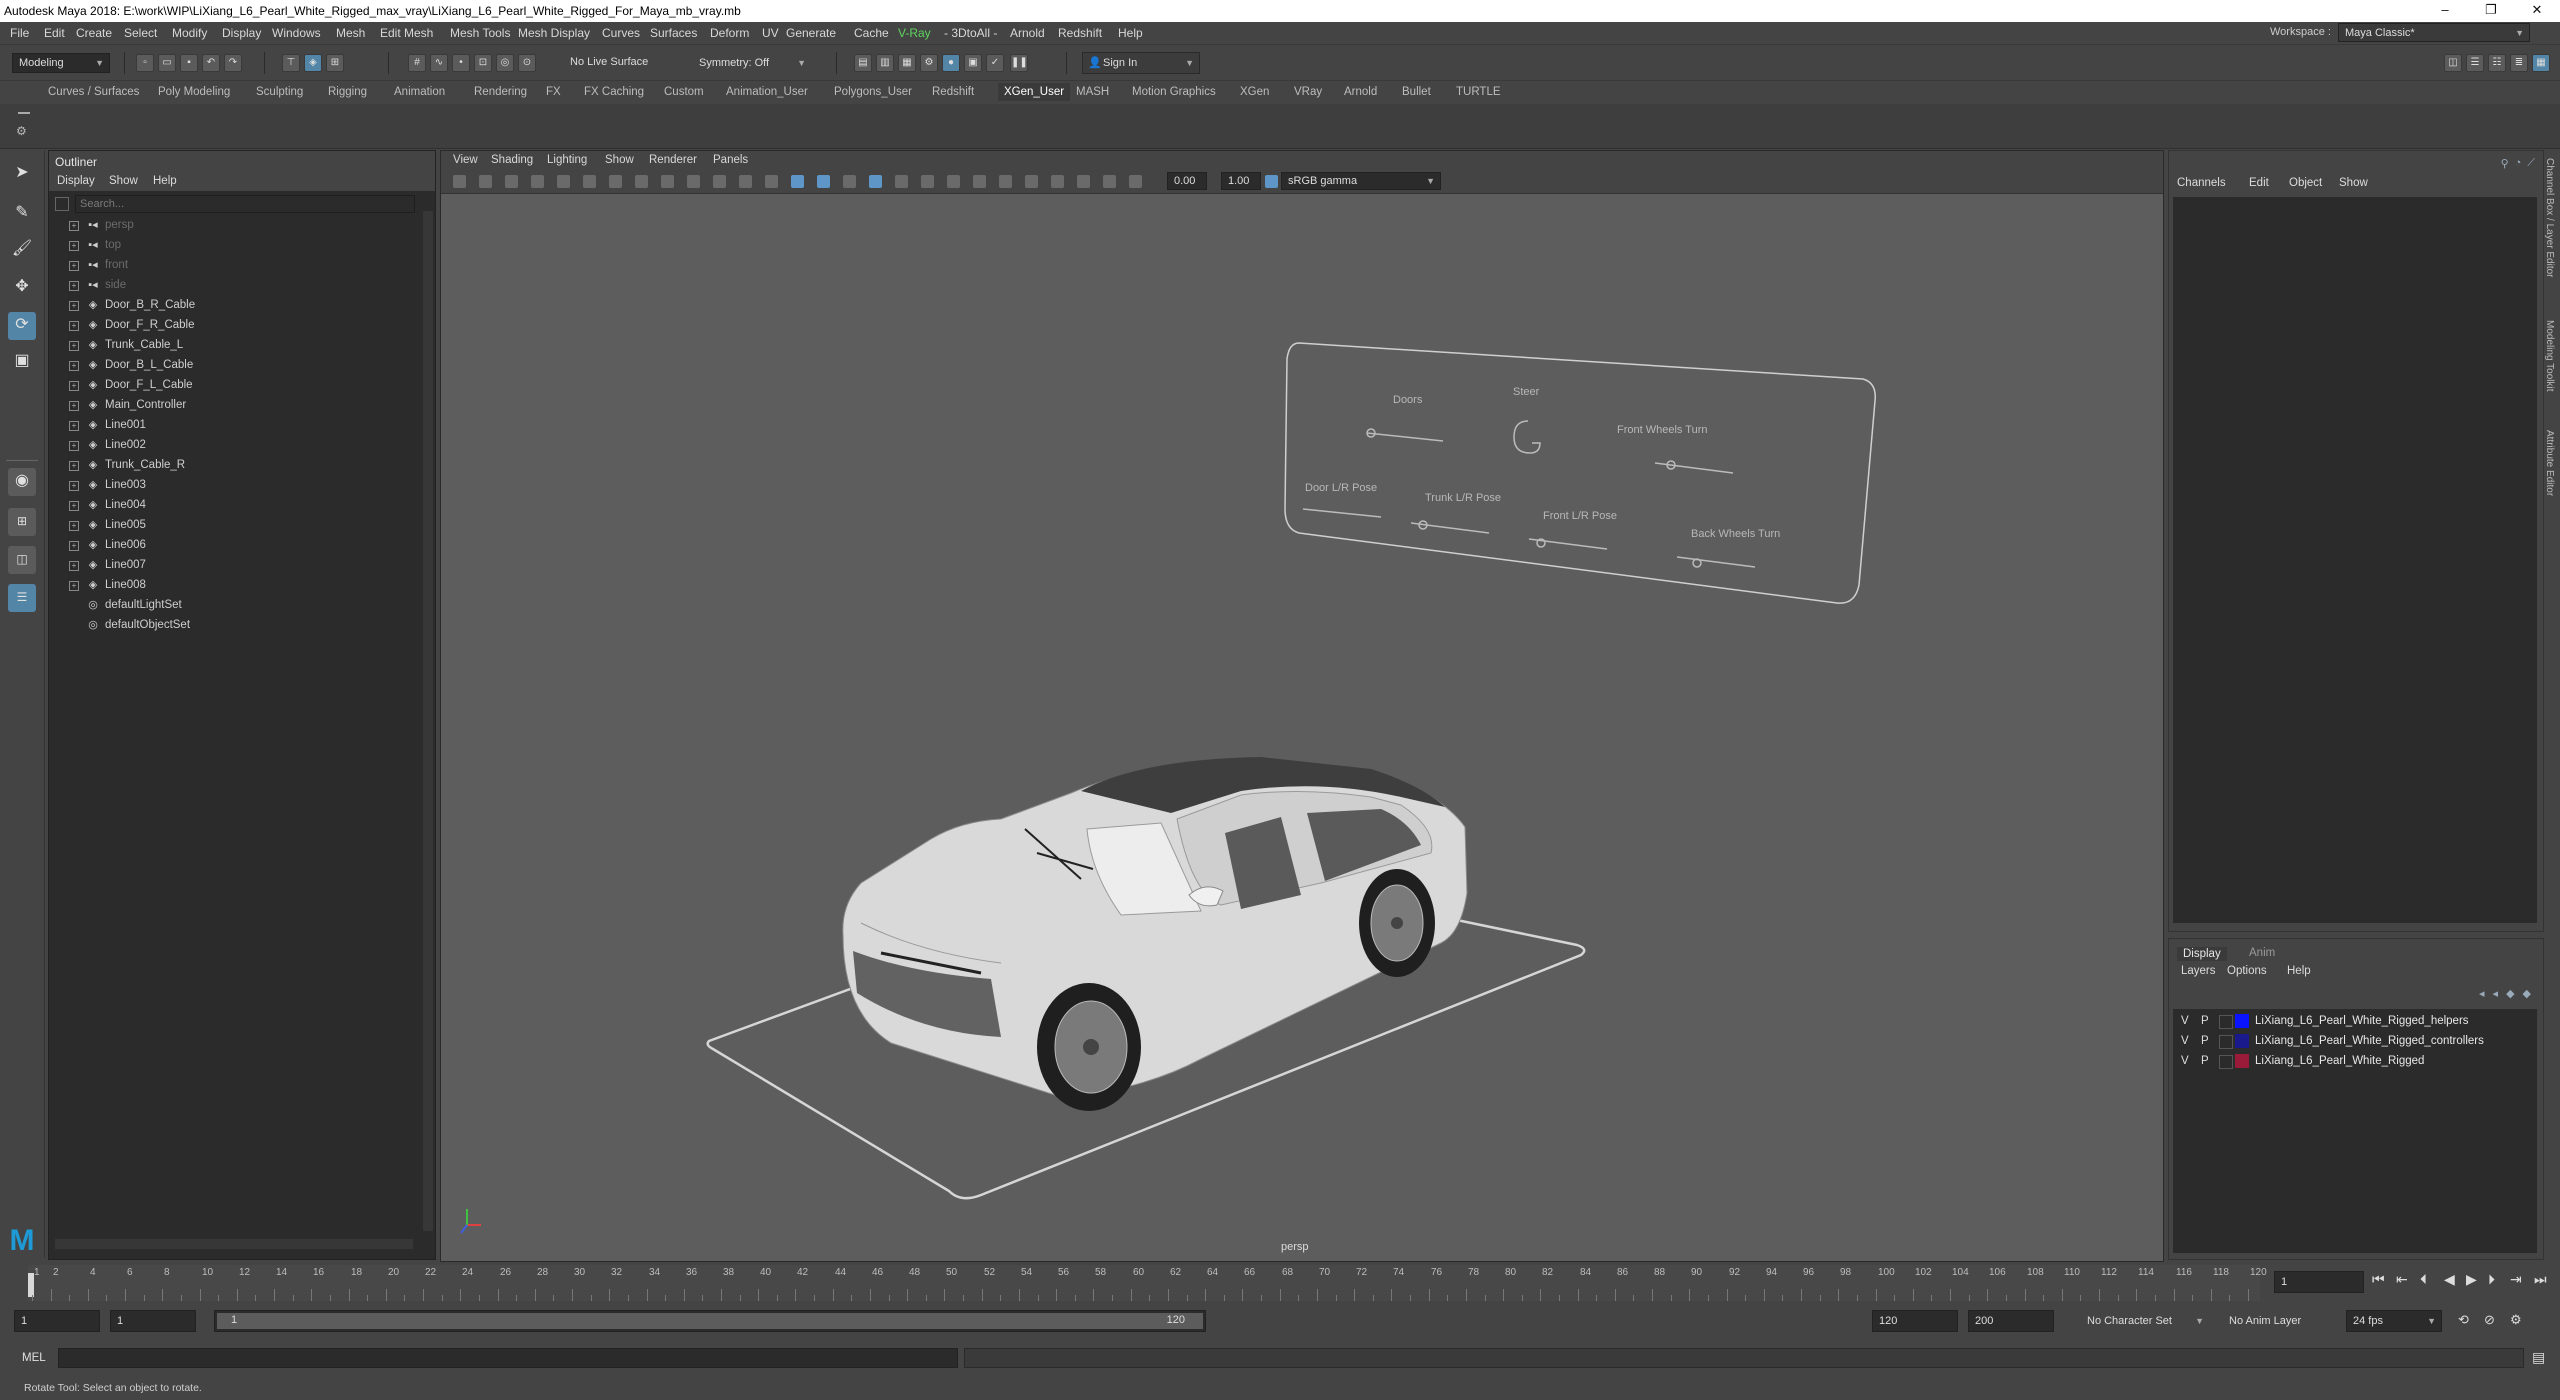  I want to click on lasso-tool-icon: ✎, so click(22, 214).